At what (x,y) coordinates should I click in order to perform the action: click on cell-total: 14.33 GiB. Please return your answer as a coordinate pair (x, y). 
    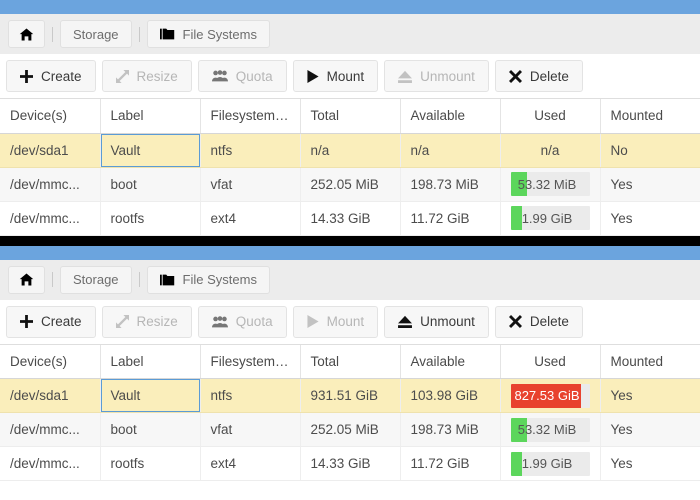
    Looking at the image, I should click on (350, 463).